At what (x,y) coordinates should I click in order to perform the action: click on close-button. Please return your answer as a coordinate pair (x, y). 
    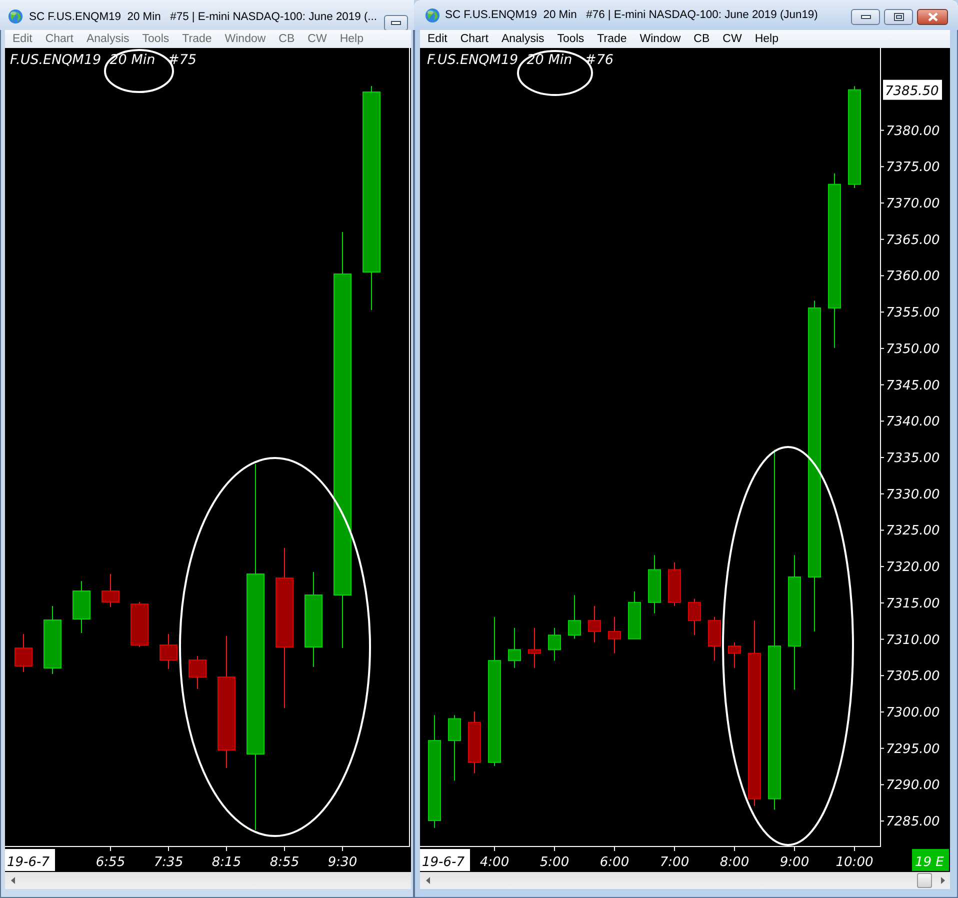
    Looking at the image, I should click on (932, 17).